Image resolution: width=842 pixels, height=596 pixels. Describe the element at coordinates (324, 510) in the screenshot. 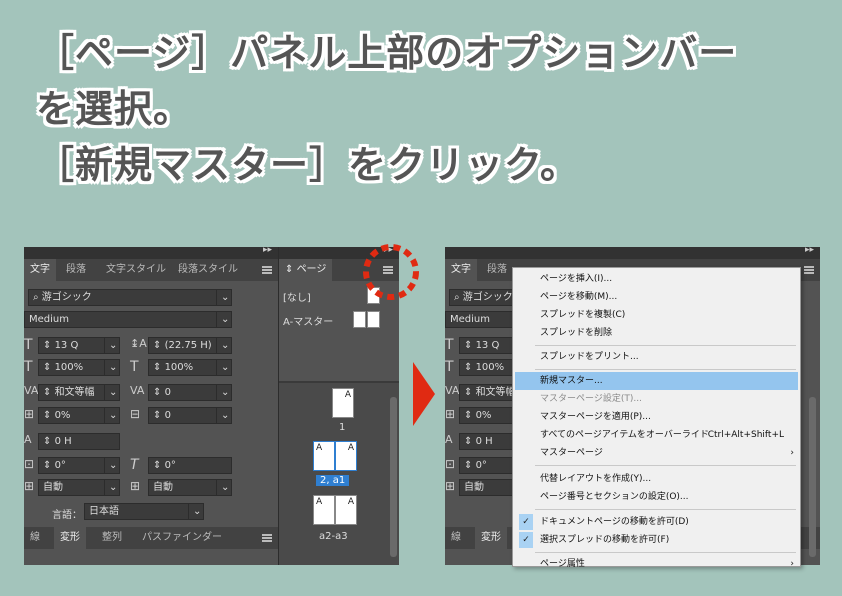

I see `spread-3-left-thumb: A` at that location.